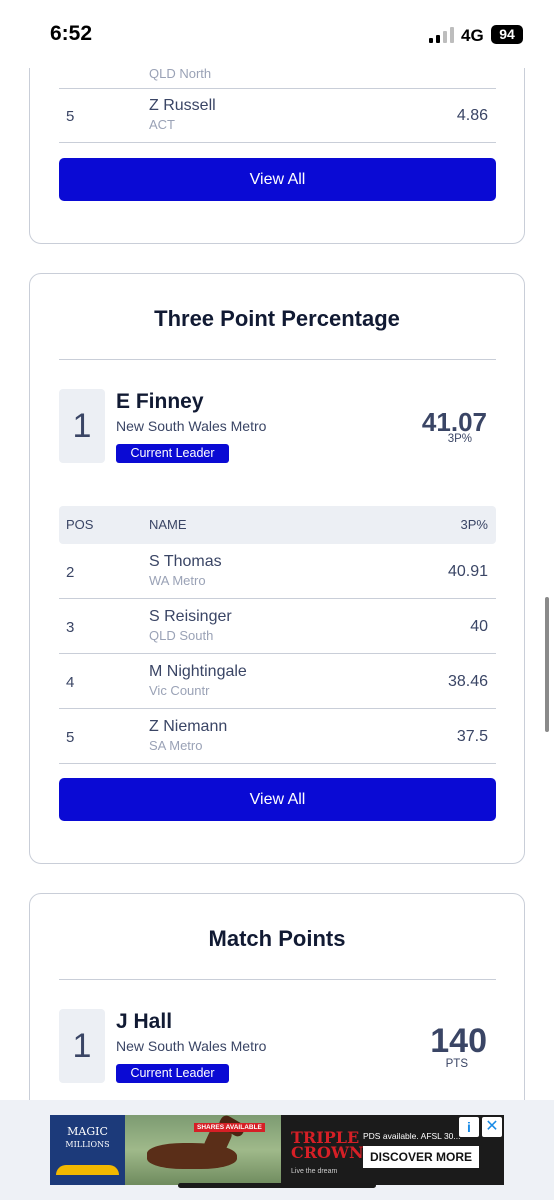  I want to click on home-indicator, so click(277, 1185).